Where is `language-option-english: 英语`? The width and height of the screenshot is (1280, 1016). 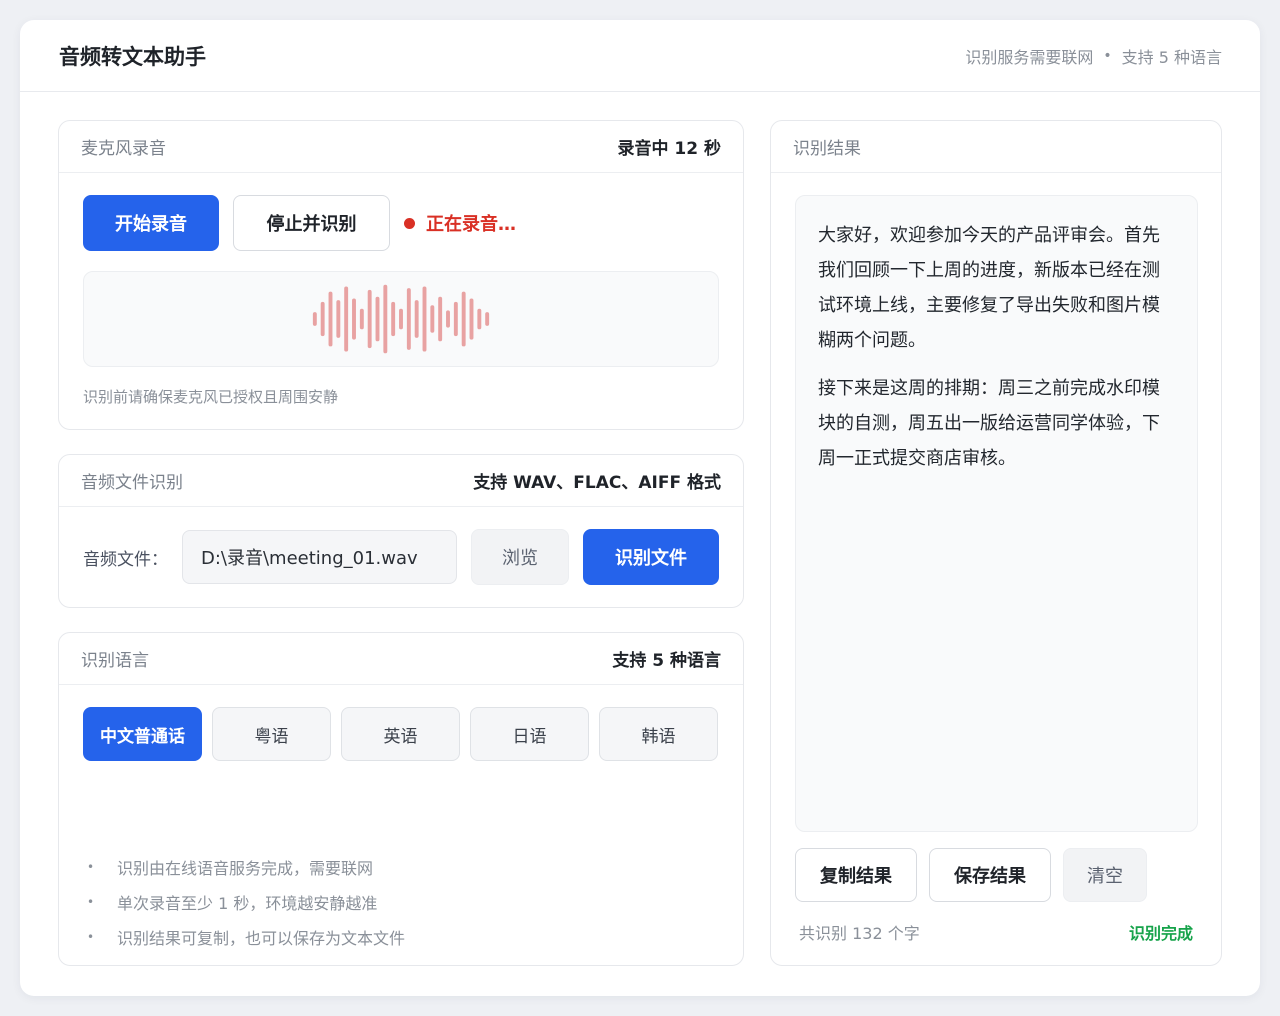
language-option-english: 英语 is located at coordinates (400, 734).